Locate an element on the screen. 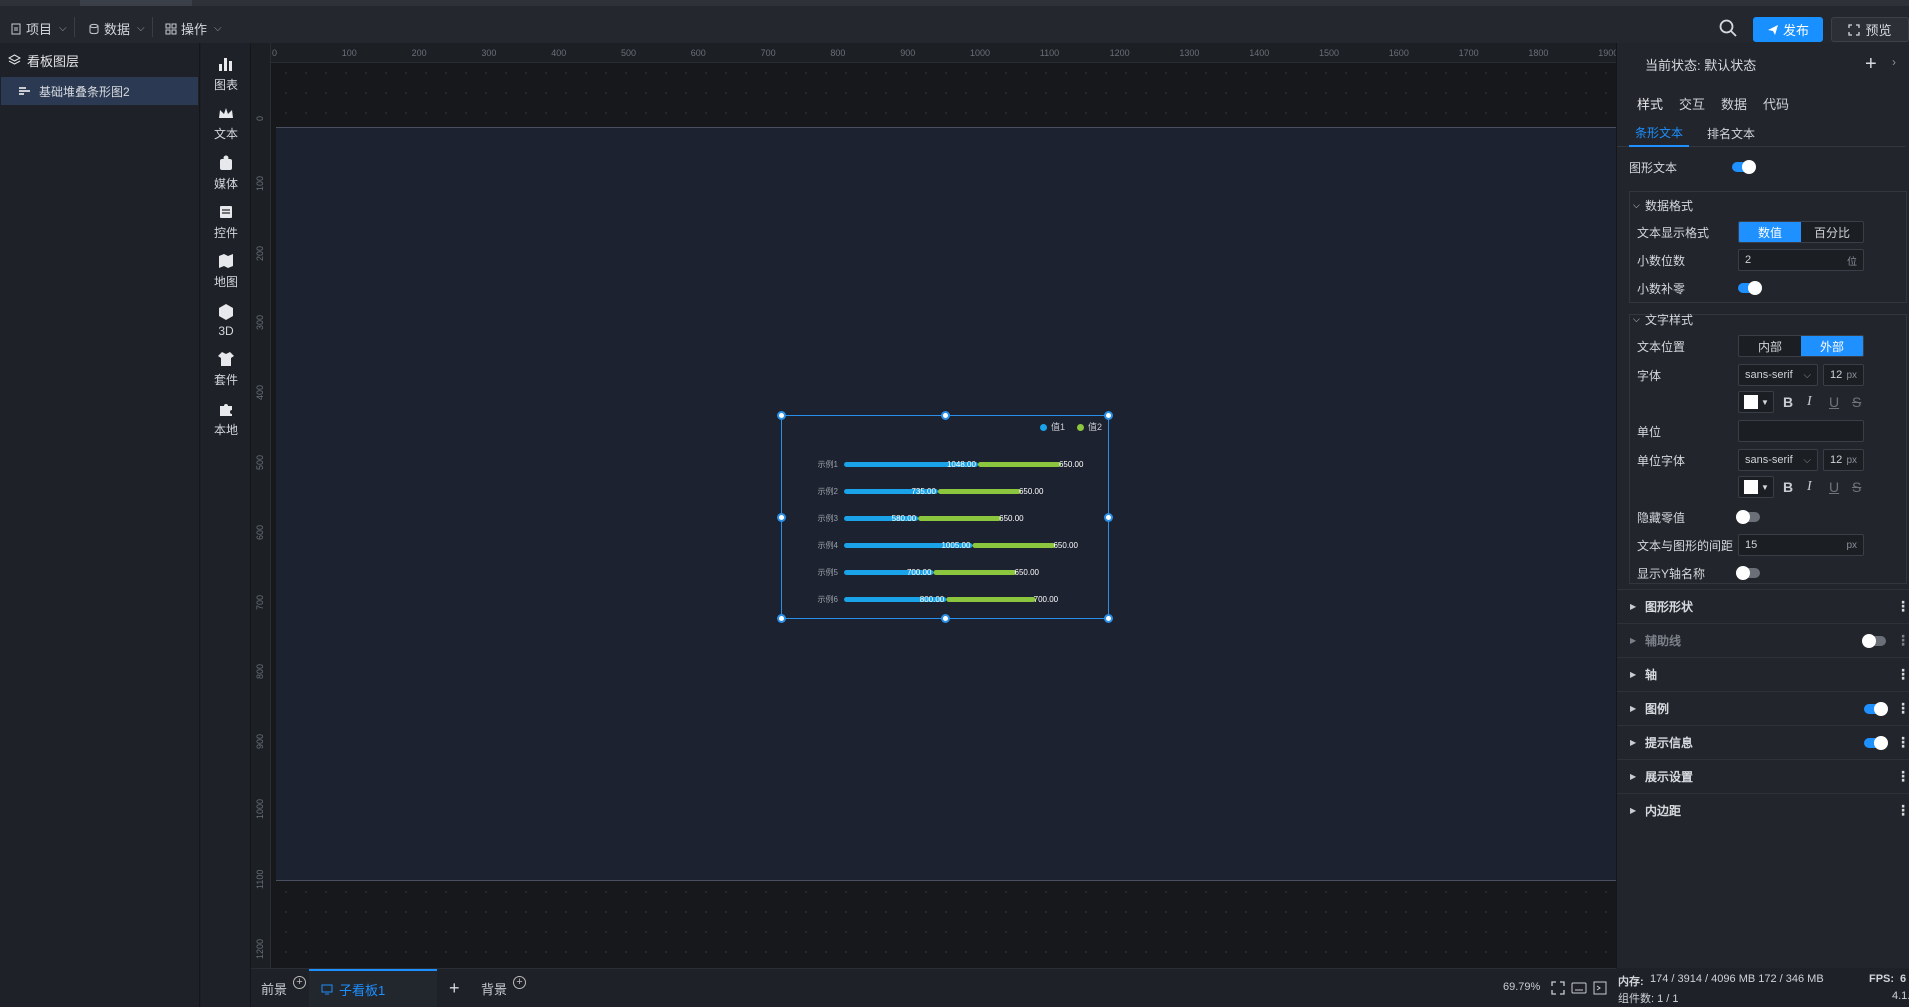 The width and height of the screenshot is (1909, 1007). keyboard-icon is located at coordinates (1579, 988).